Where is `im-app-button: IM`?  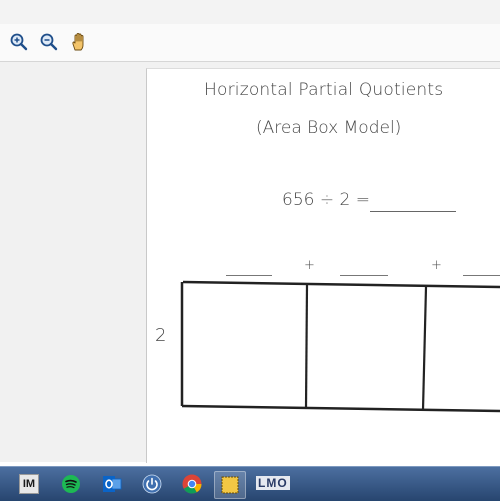
im-app-button: IM is located at coordinates (29, 484).